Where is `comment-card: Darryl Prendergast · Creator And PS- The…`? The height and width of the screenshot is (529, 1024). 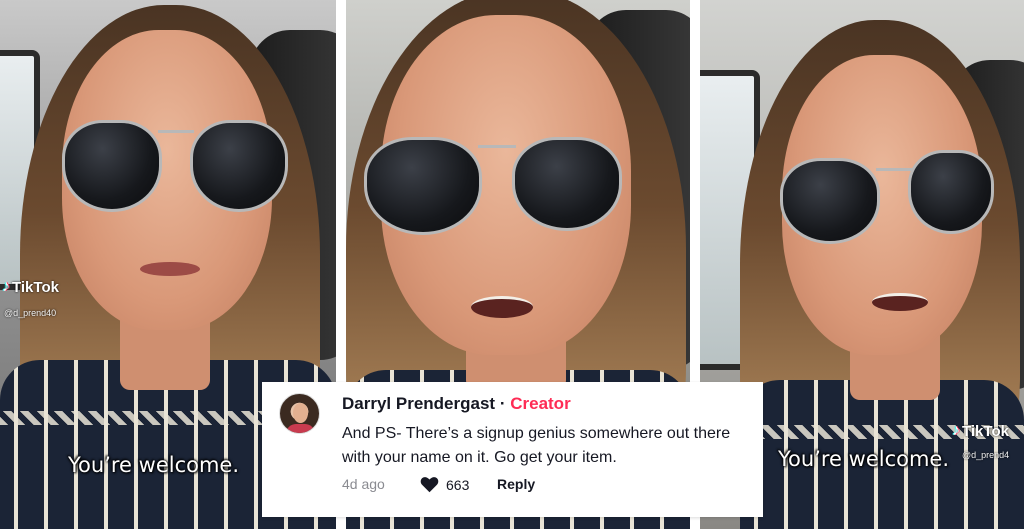 comment-card: Darryl Prendergast · Creator And PS- The… is located at coordinates (512, 449).